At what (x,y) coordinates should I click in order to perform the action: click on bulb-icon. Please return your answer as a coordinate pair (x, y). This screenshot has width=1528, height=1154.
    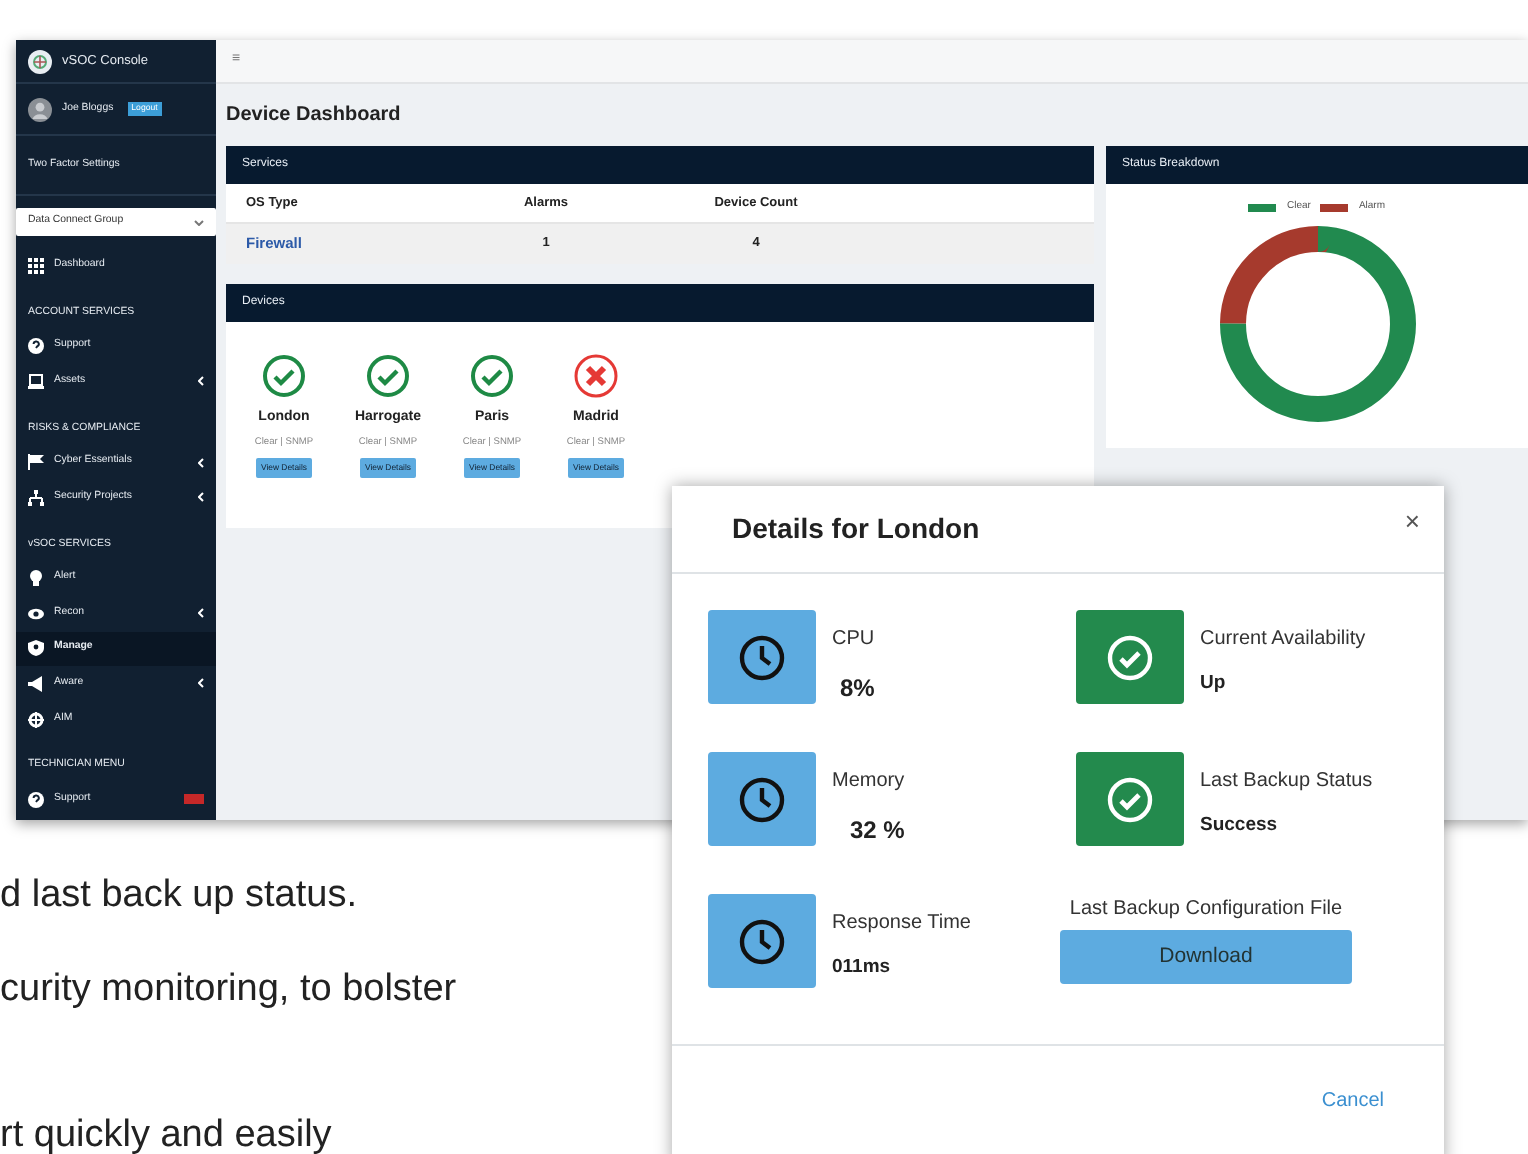
    Looking at the image, I should click on (36, 578).